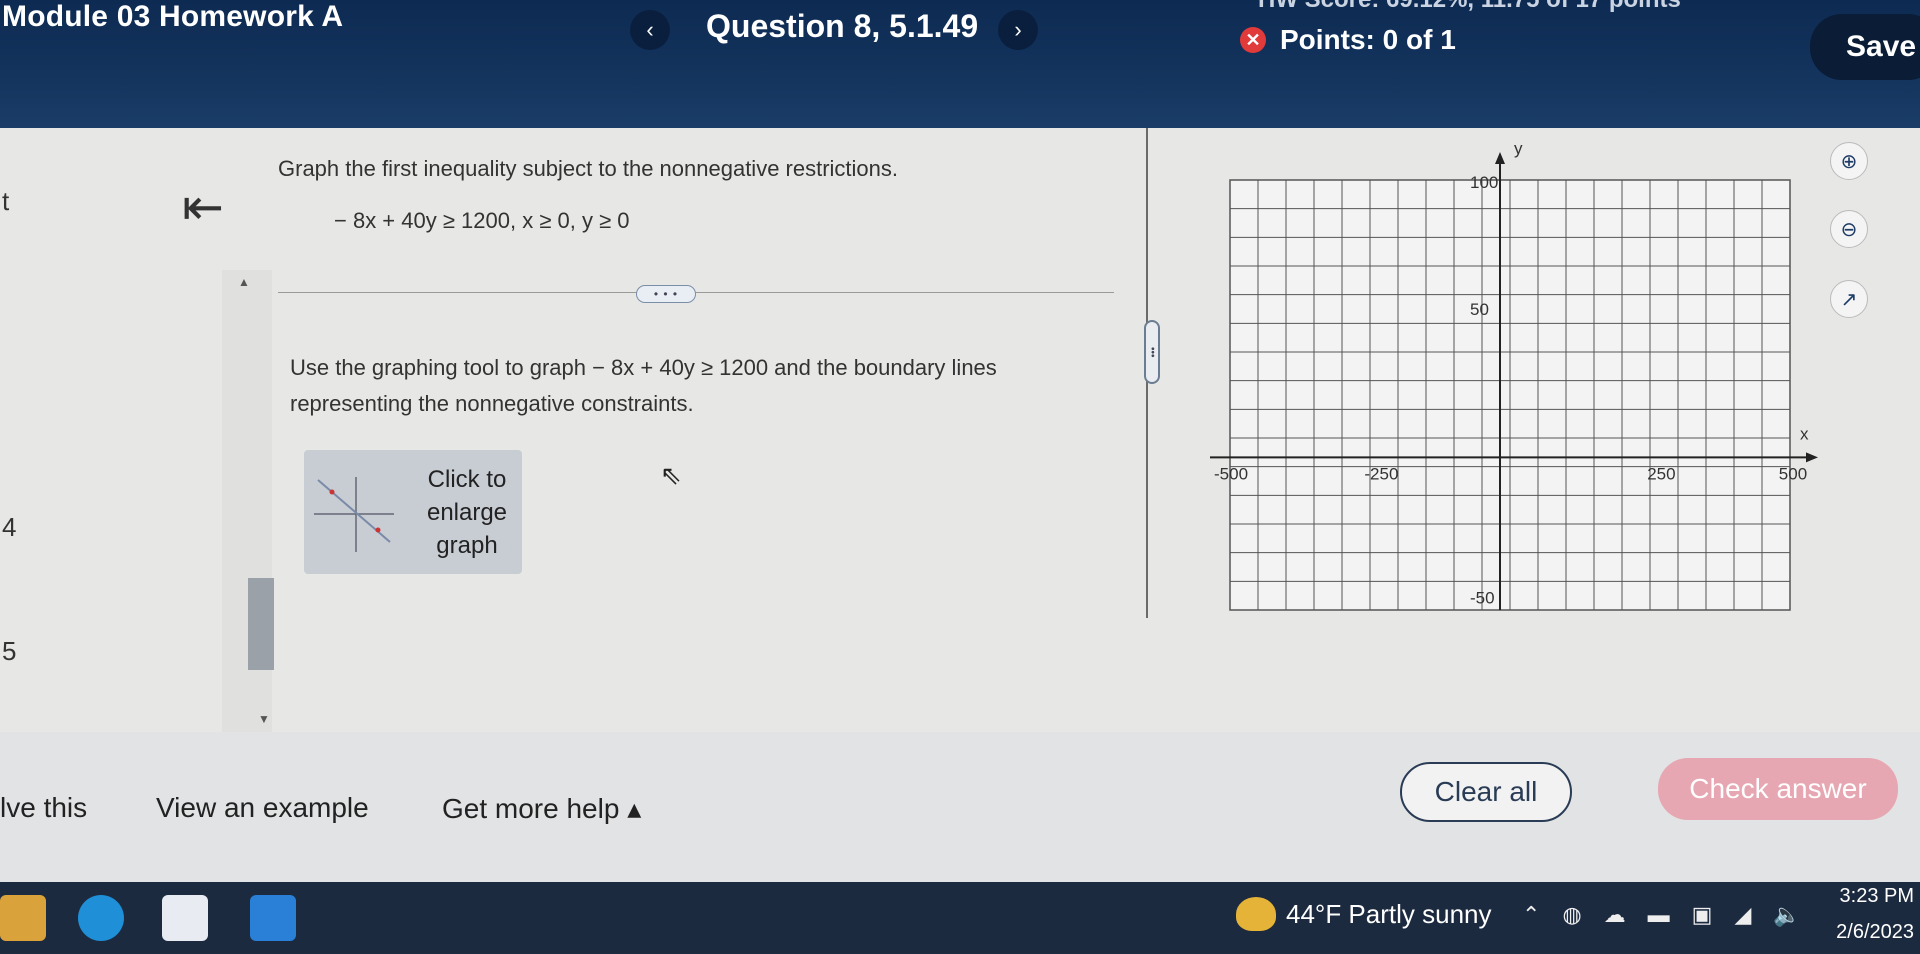  What do you see at coordinates (1786, 915) in the screenshot?
I see `volume-icon: 🔈` at bounding box center [1786, 915].